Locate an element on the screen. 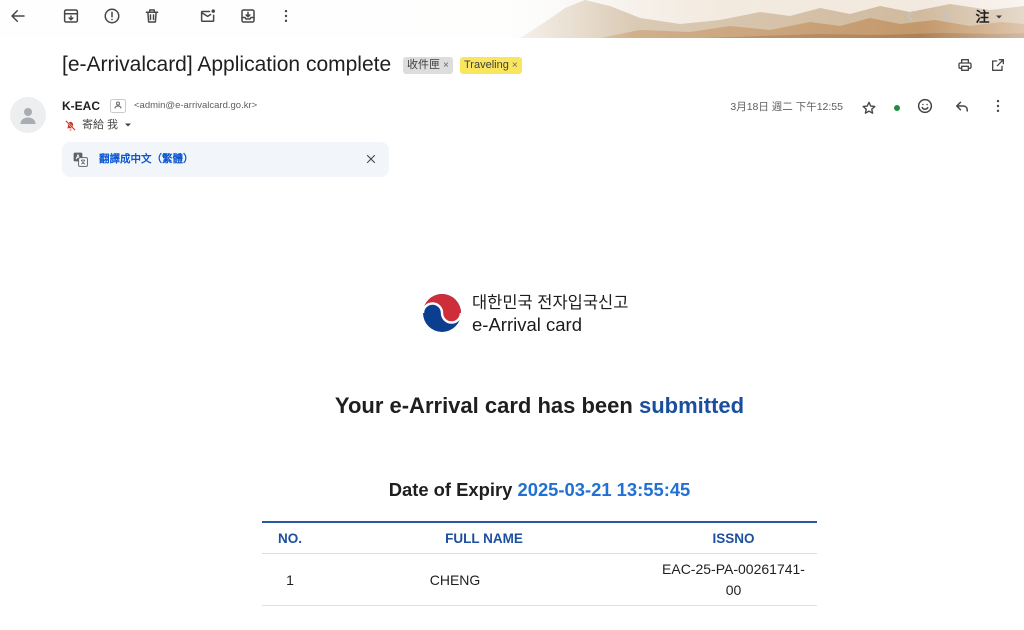 This screenshot has width=1024, height=630. expiry-line: Date of Expiry 2025-03-21 13:55:45 is located at coordinates (539, 490).